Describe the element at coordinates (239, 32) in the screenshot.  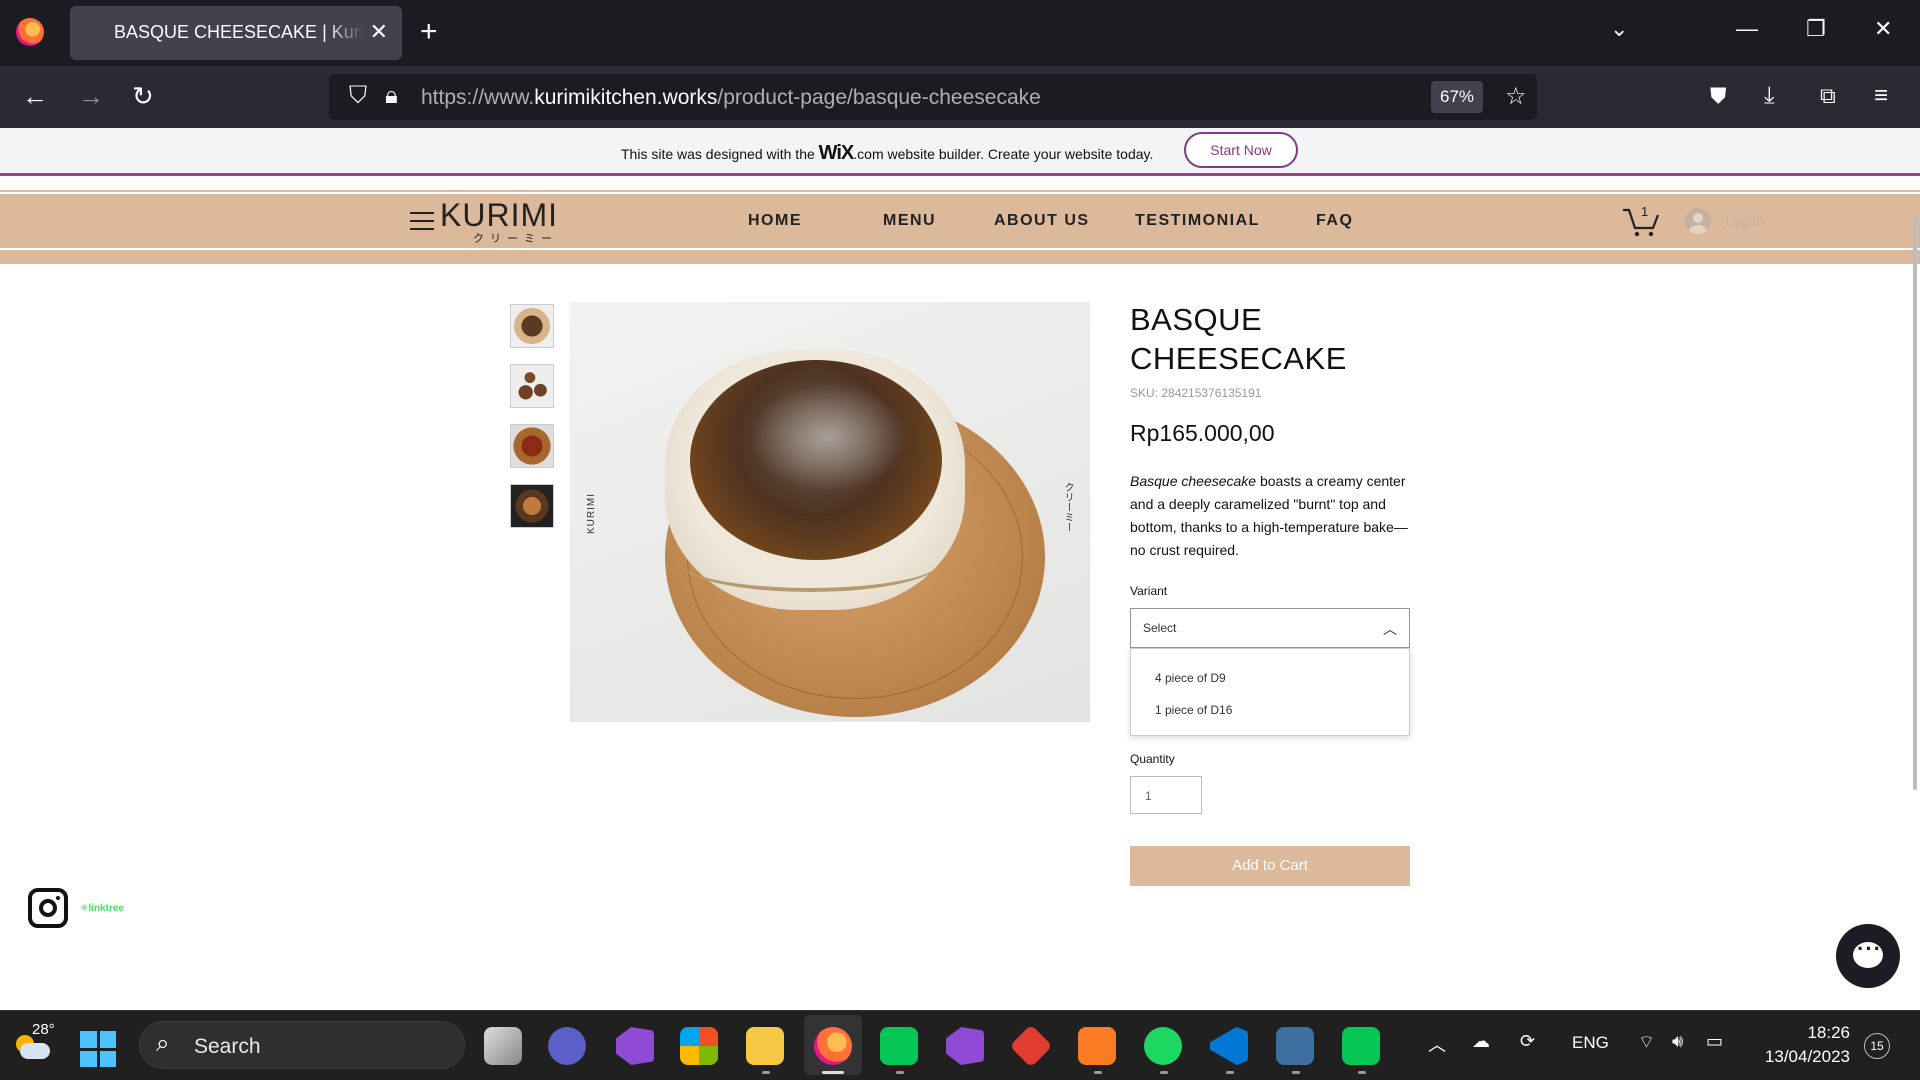
I see `tab-title: BASQUE CHEESECAKE | Kurimi K` at that location.